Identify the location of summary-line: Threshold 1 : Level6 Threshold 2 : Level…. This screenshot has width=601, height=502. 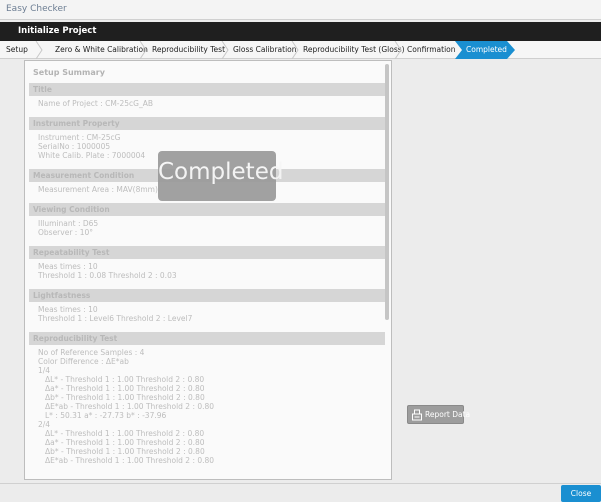
(115, 318).